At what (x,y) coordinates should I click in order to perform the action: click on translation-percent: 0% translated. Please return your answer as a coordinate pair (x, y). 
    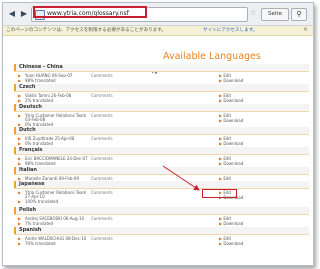
    Looking at the image, I should click on (39, 143).